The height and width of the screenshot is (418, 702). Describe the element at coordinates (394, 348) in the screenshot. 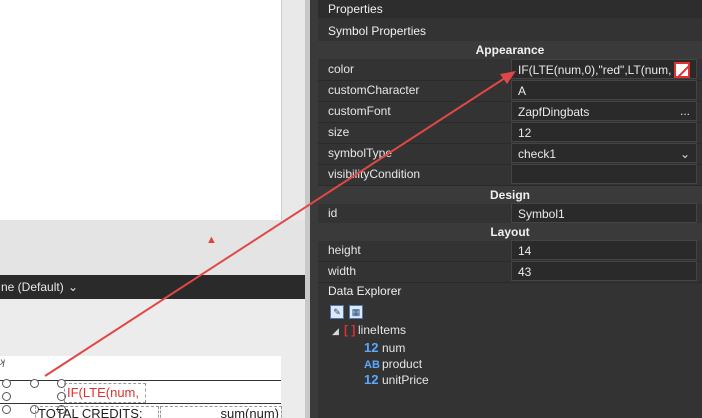

I see `tree-item-label: num` at that location.